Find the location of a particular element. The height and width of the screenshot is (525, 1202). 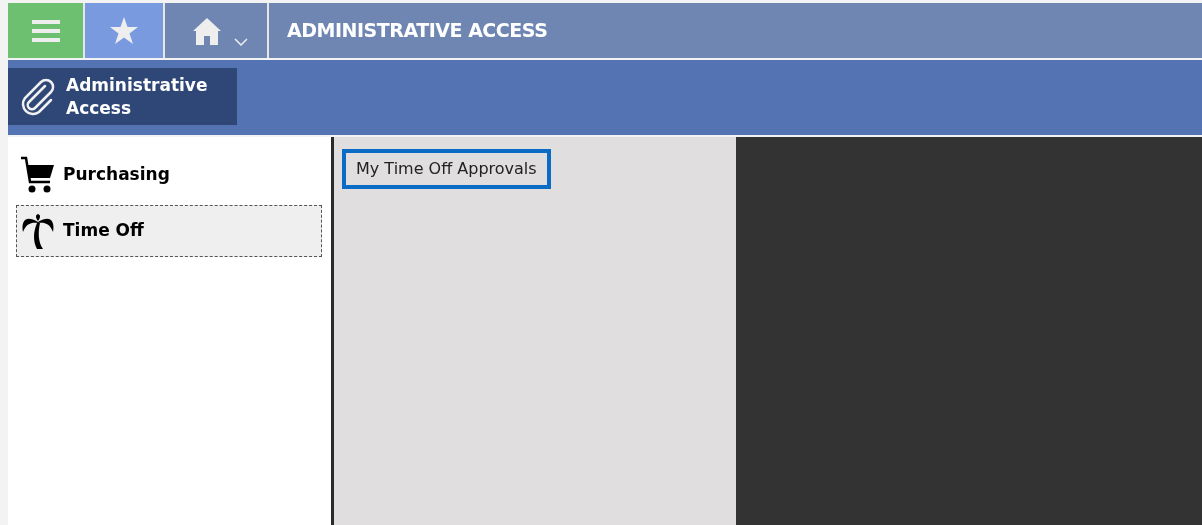

palm-tree-icon is located at coordinates (38, 231).